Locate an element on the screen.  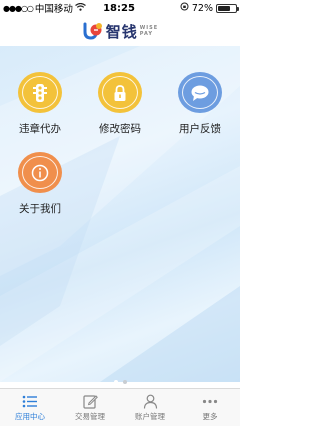
page-indicator is located at coordinates (120, 383).